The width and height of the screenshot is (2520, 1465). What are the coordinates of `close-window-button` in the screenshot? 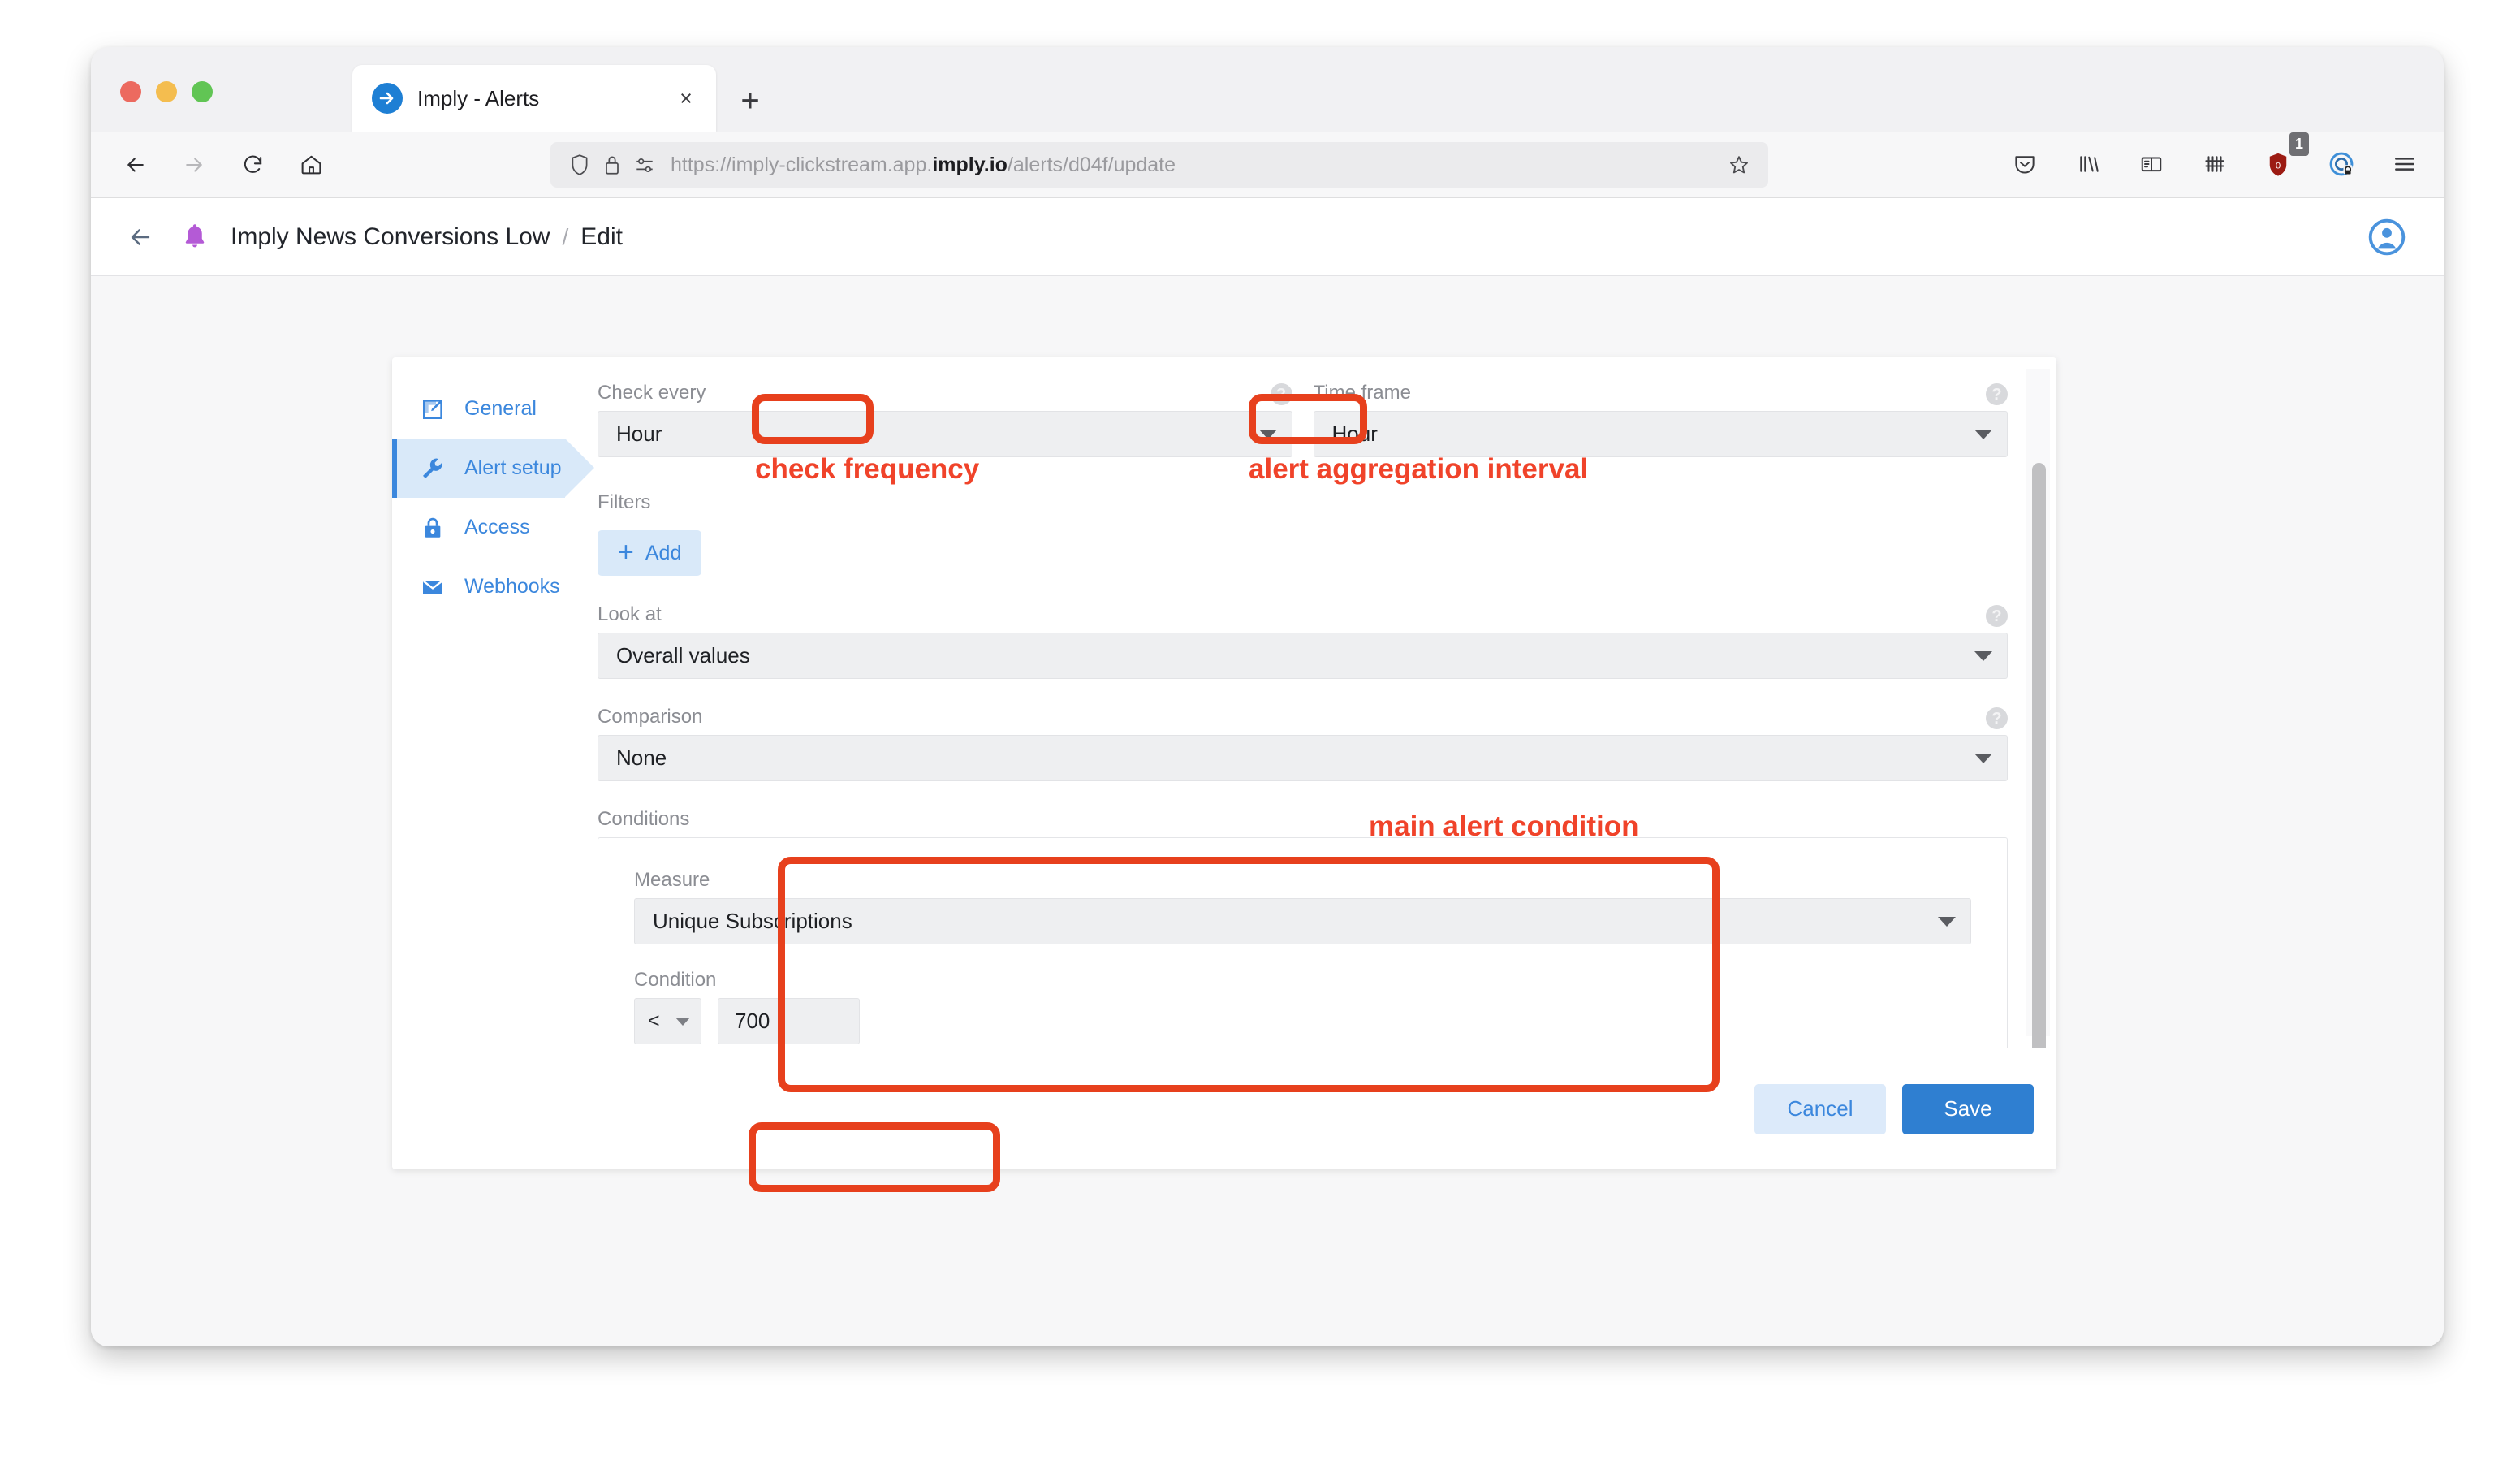 It's located at (131, 91).